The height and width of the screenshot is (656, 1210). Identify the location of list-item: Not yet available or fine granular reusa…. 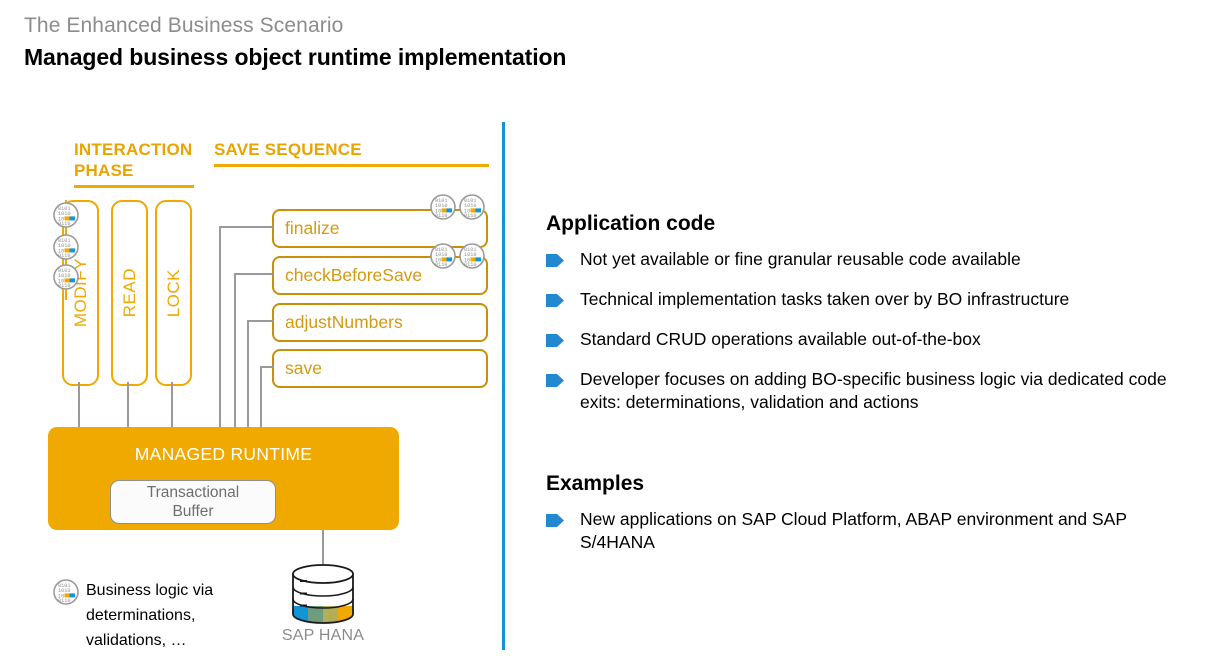
(870, 259).